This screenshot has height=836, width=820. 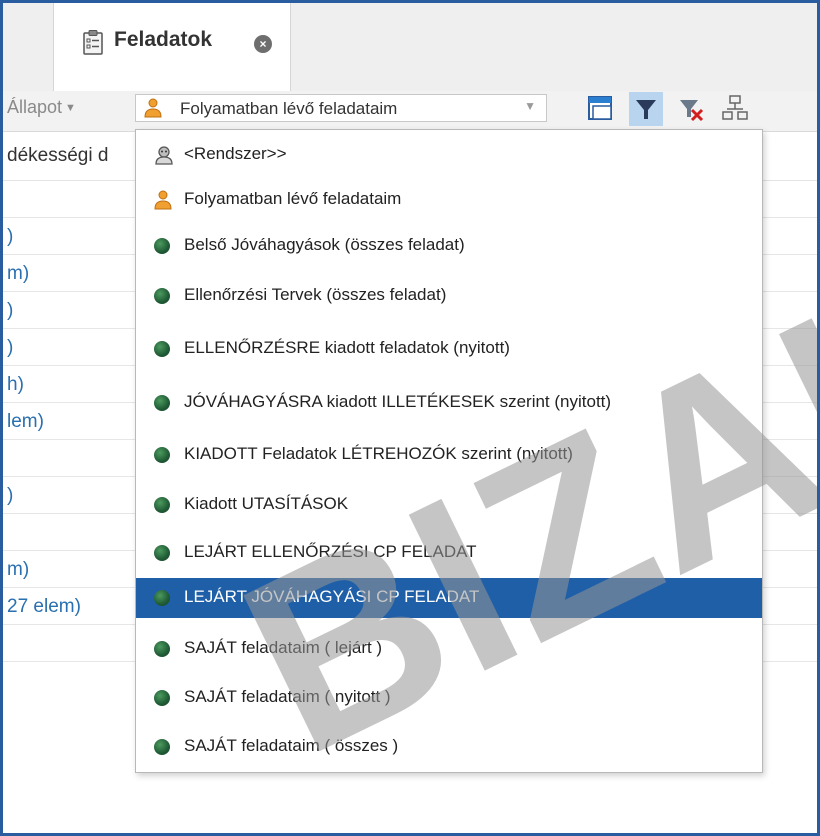 I want to click on dropdown-item-label: SAJÁT feladataim ( összes ), so click(x=291, y=745).